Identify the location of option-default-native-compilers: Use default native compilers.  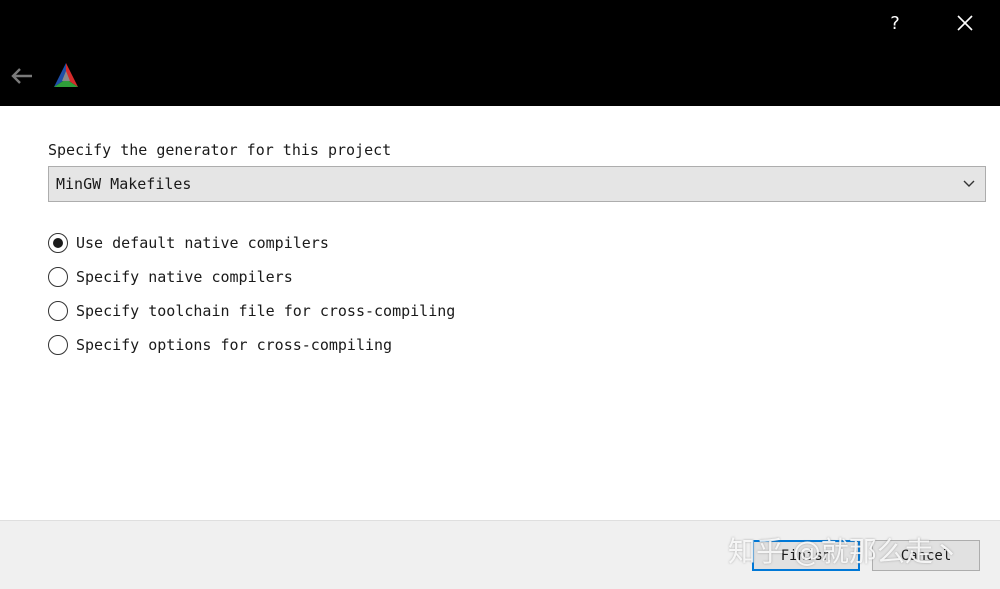
(251, 243).